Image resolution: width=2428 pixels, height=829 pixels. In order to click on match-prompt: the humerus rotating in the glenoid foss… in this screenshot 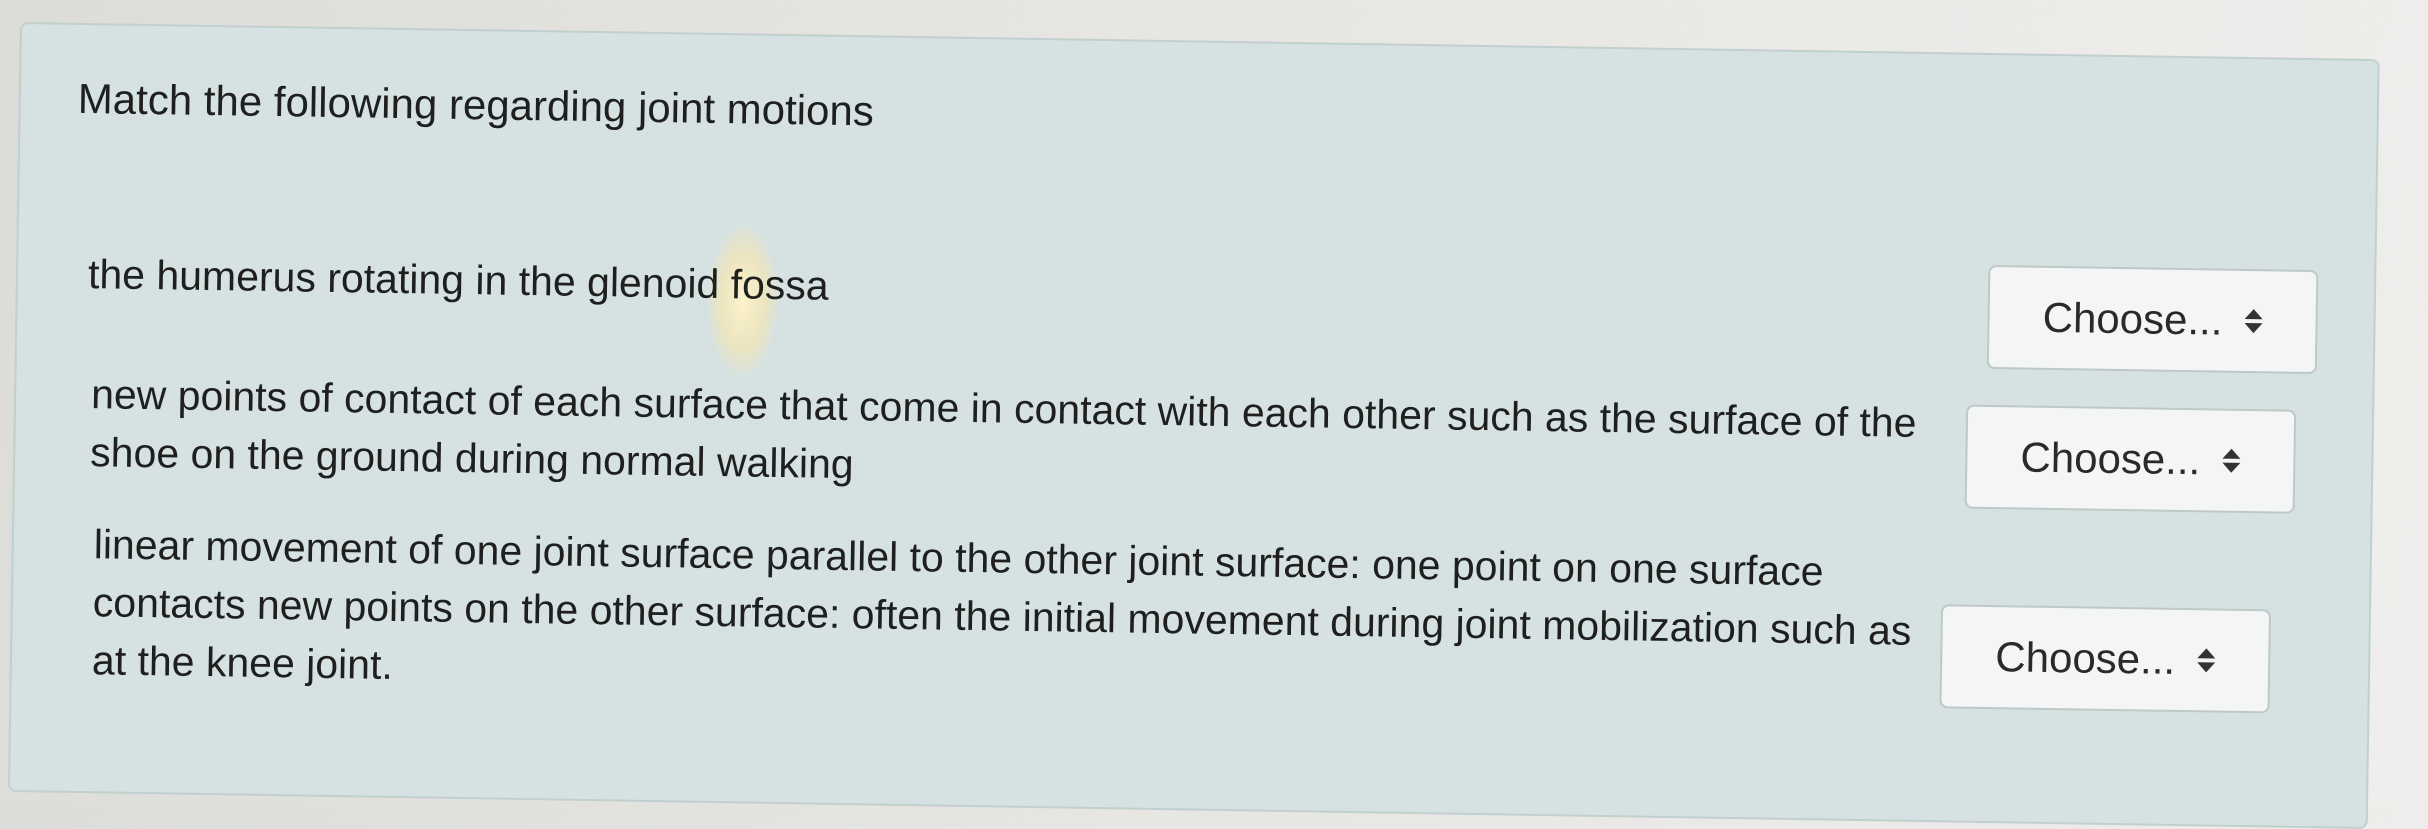, I will do `click(458, 280)`.